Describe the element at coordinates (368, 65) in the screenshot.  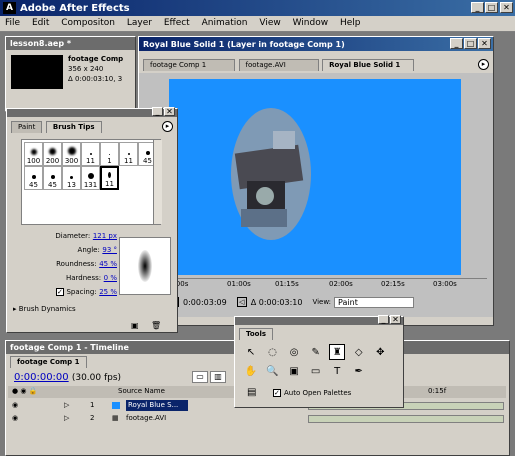
I see `tab-royal-blue-solid: Royal Blue Solid 1` at that location.